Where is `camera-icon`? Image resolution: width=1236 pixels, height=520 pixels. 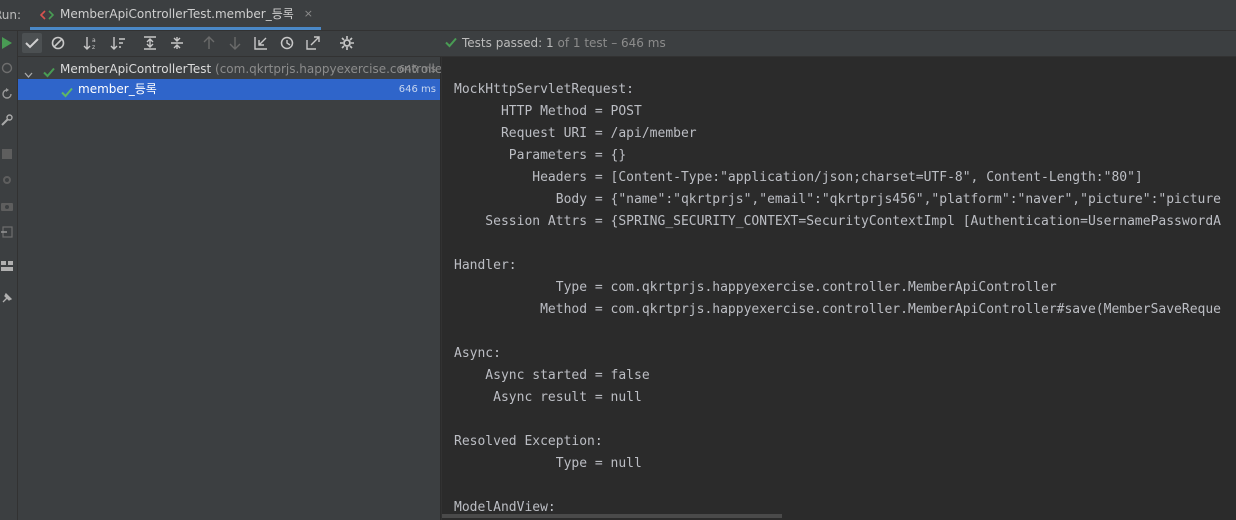
camera-icon is located at coordinates (7, 206).